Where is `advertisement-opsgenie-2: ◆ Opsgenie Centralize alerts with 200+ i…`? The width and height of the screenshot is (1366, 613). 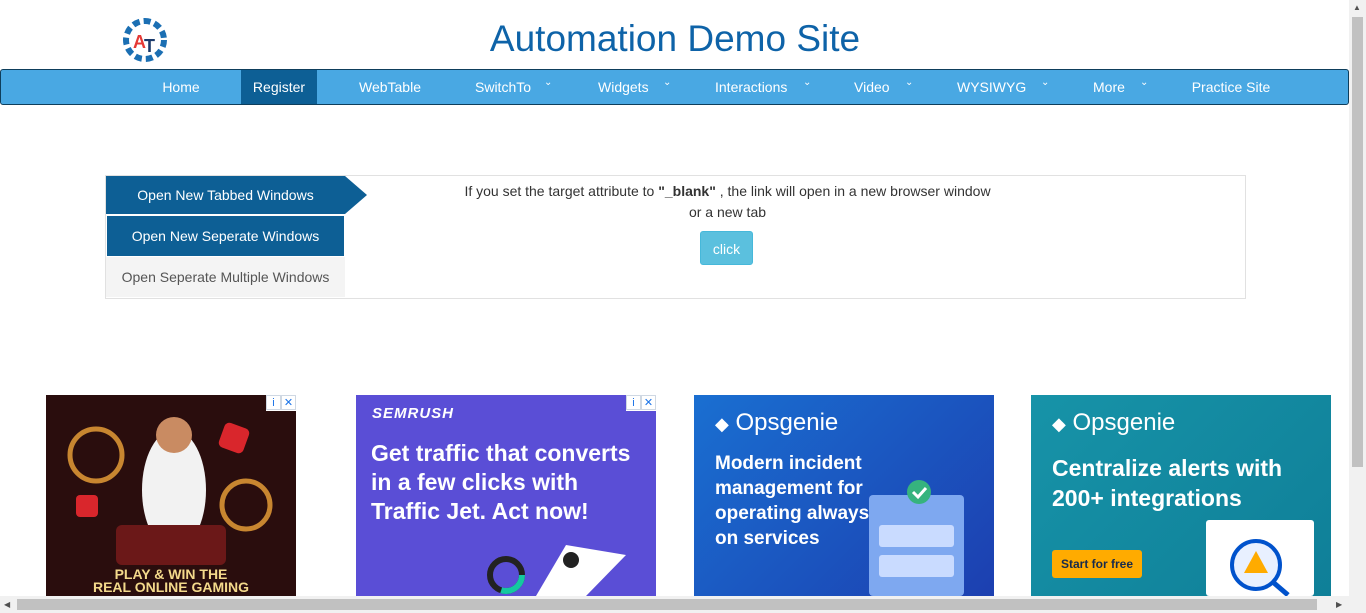 advertisement-opsgenie-2: ◆ Opsgenie Centralize alerts with 200+ i… is located at coordinates (1181, 495).